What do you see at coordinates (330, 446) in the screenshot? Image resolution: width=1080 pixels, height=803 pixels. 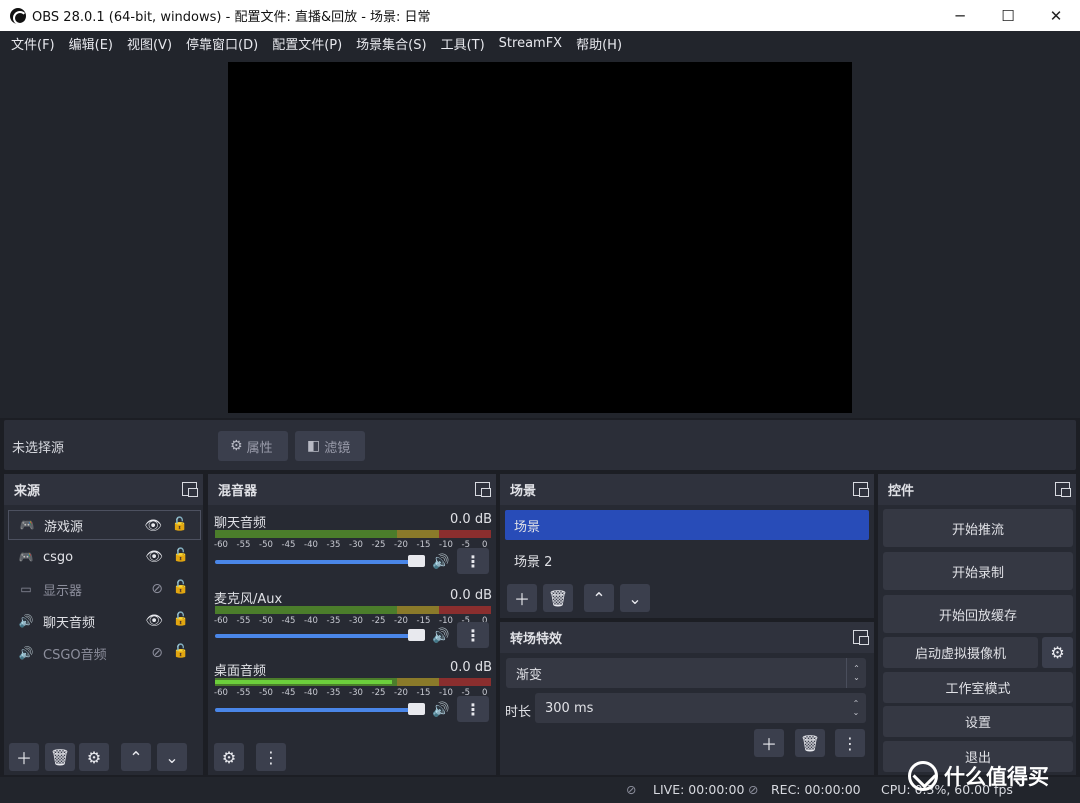 I see `filters-button: ◧ 滤镜` at bounding box center [330, 446].